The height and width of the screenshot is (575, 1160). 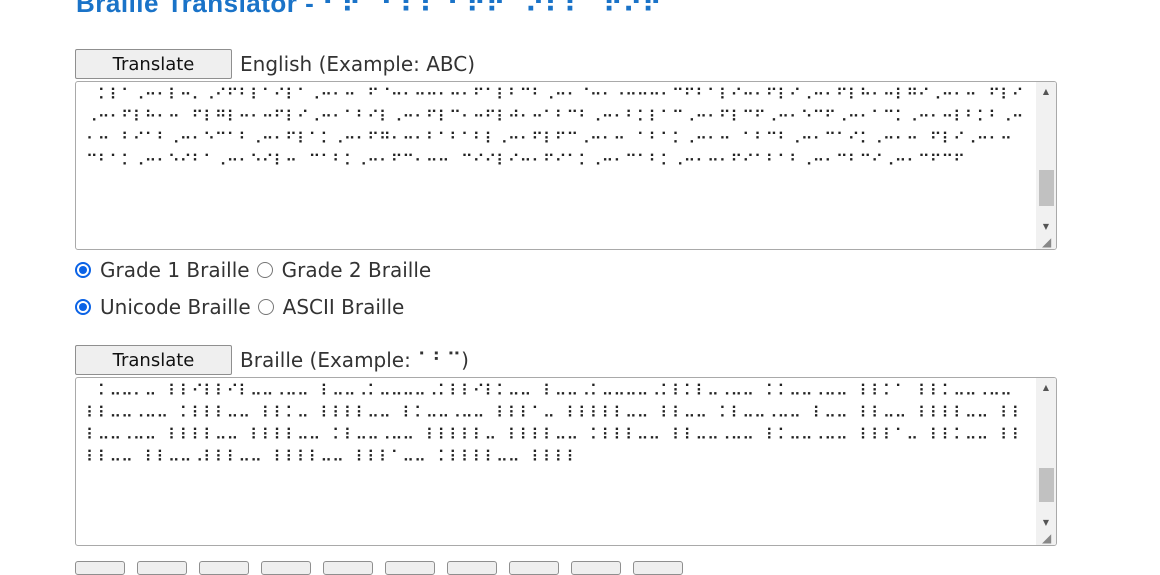 What do you see at coordinates (1046, 165) in the screenshot?
I see `english-scrollbar: ▲ ▼` at bounding box center [1046, 165].